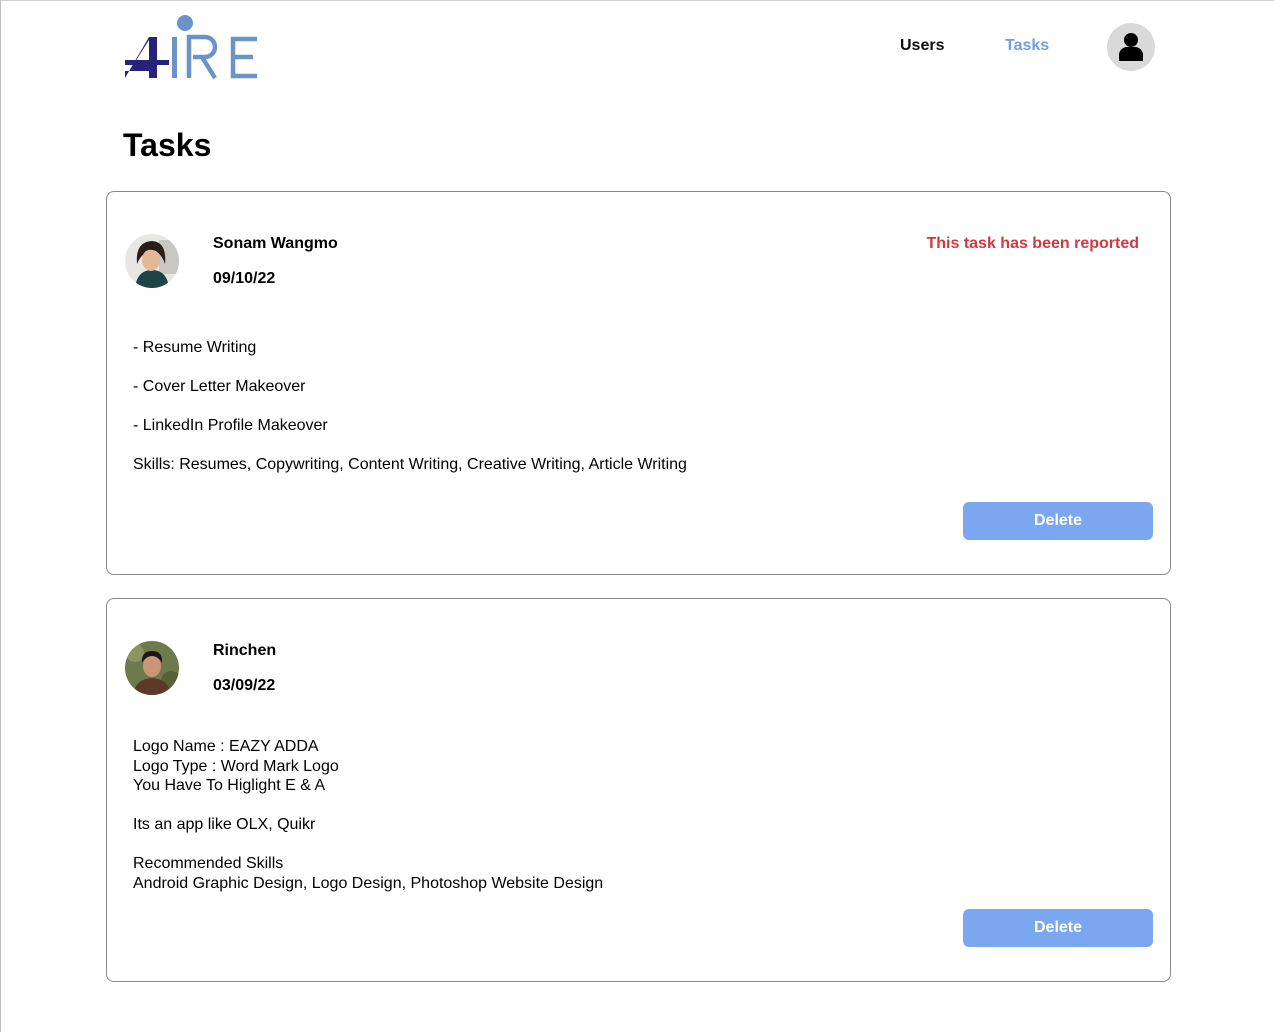 The width and height of the screenshot is (1274, 1032). What do you see at coordinates (922, 46) in the screenshot?
I see `nav-users: Users` at bounding box center [922, 46].